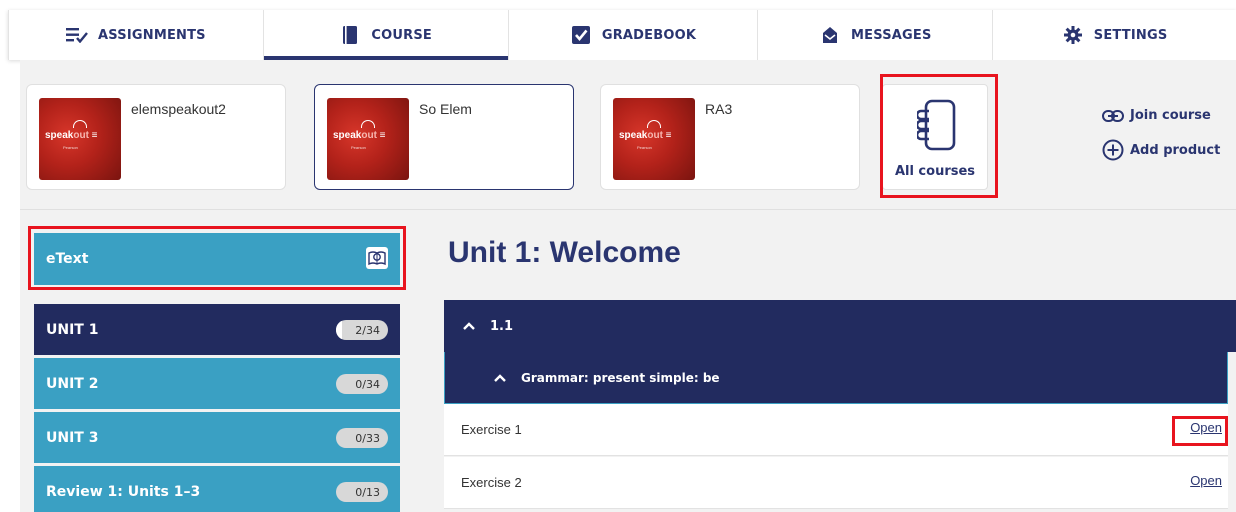  What do you see at coordinates (1113, 150) in the screenshot?
I see `plus-circle-icon` at bounding box center [1113, 150].